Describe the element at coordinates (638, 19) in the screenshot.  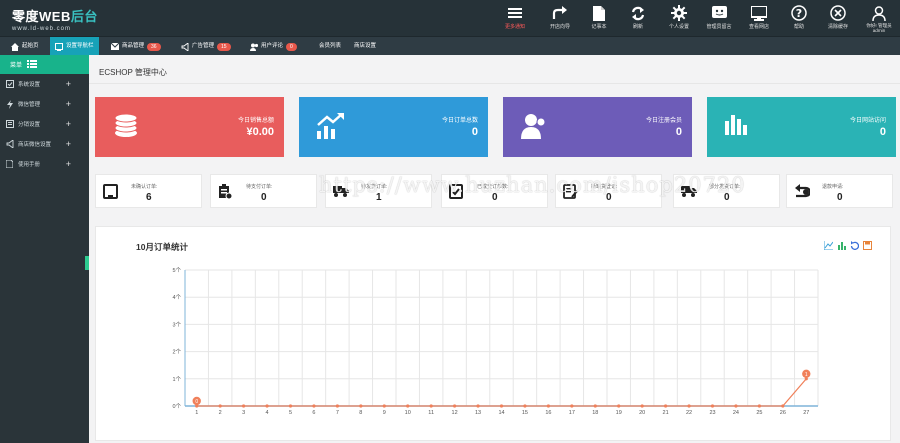
I see `refresh-button: 刷新` at that location.